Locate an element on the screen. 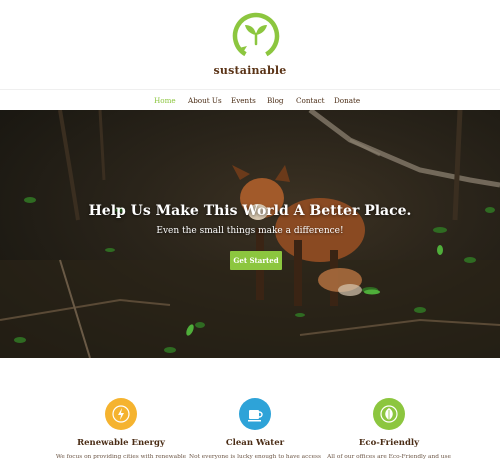  site-brand-name: sustainable is located at coordinates (250, 70).